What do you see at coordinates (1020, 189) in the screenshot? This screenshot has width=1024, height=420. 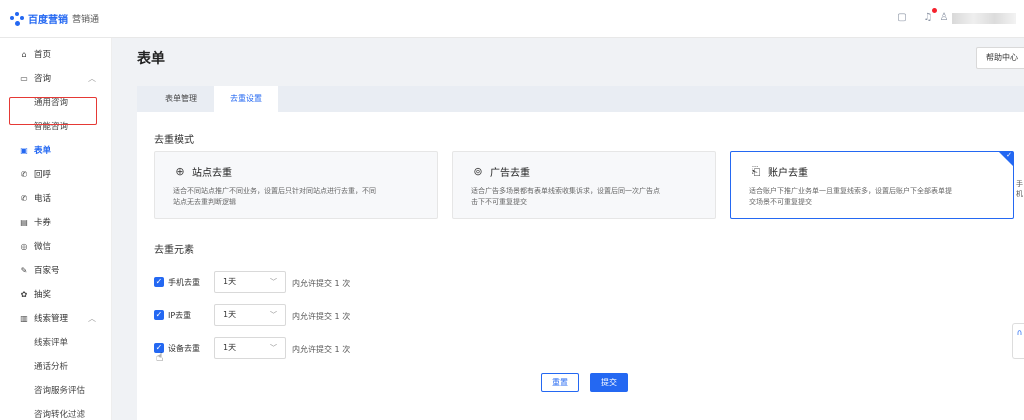 I see `overflow-card-label: 手机` at bounding box center [1020, 189].